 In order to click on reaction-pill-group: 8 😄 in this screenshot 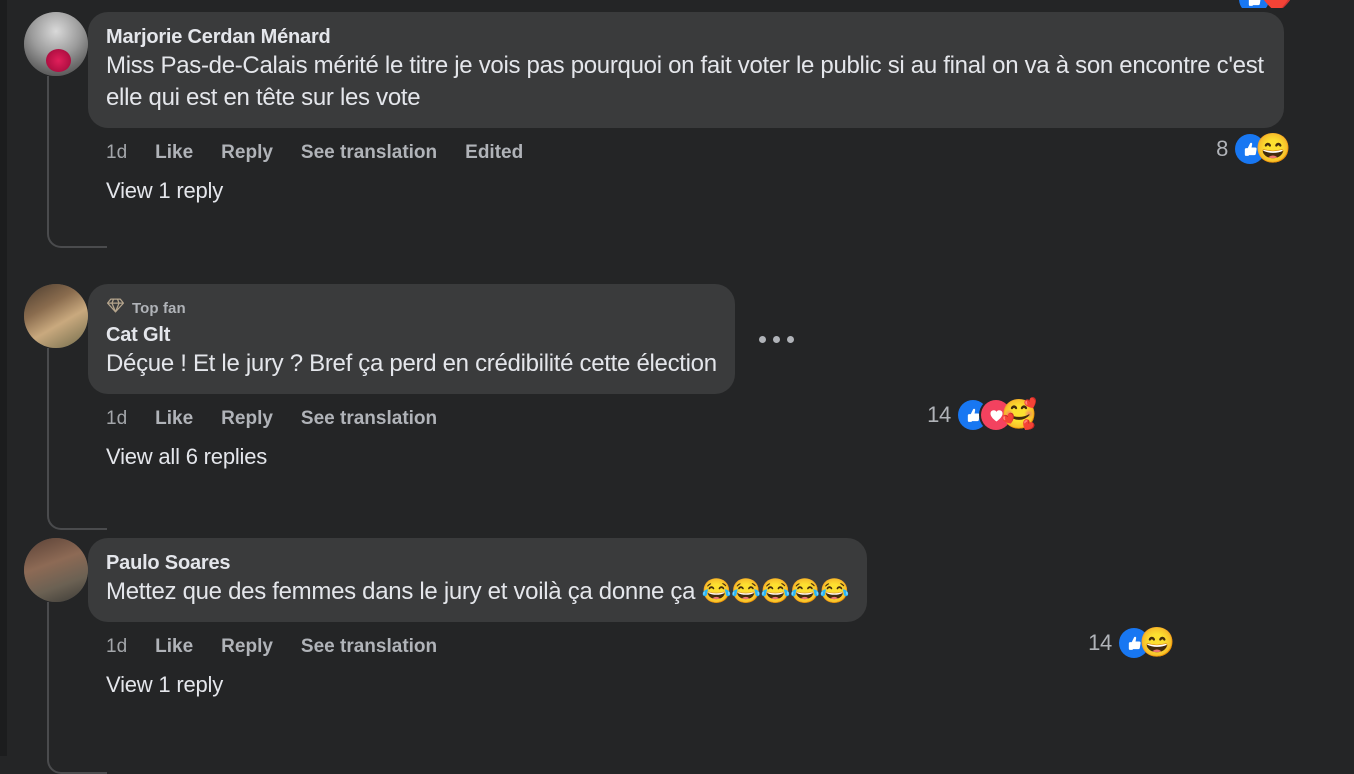, I will do `click(1254, 148)`.